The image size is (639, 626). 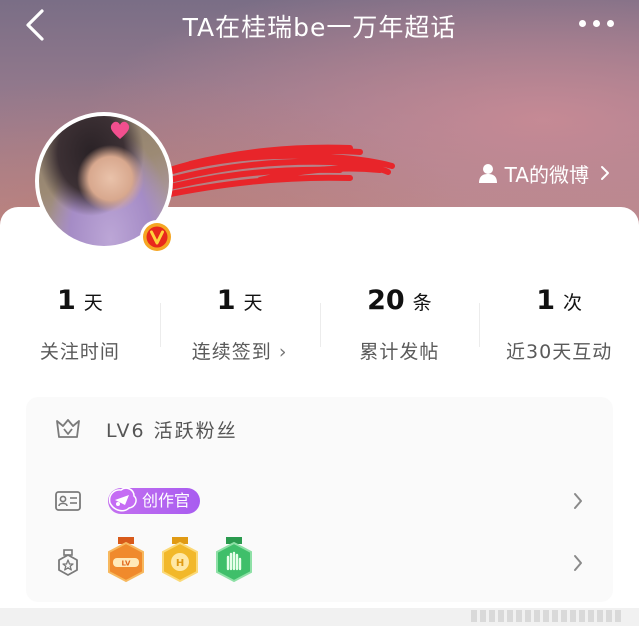 I want to click on ta-weibo-link: TA的微博, so click(x=544, y=173).